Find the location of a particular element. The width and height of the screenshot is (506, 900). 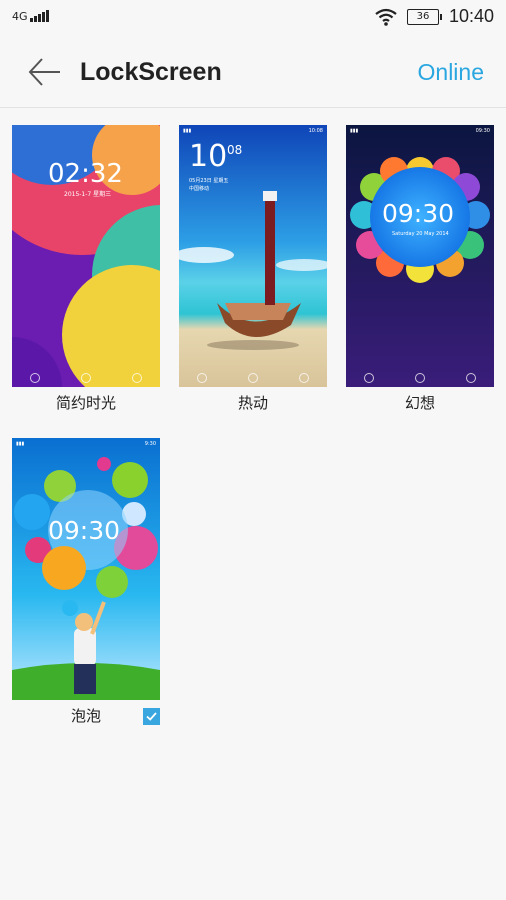

theme-preview: ▮▮▮ 09:30 09:30 Saturday 20 May 2014 is located at coordinates (420, 256).